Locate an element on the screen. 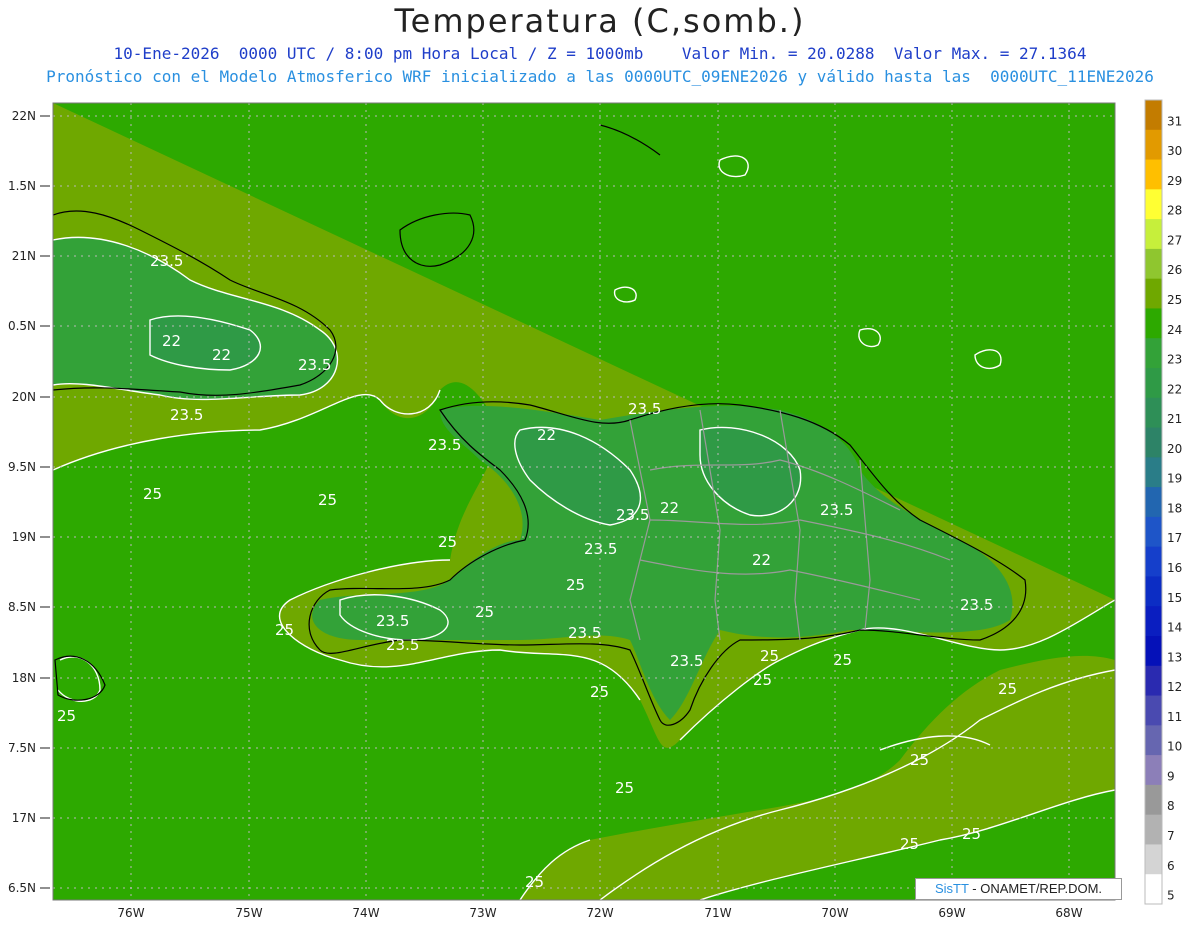  colorbar-label: 30 is located at coordinates (1174, 151).